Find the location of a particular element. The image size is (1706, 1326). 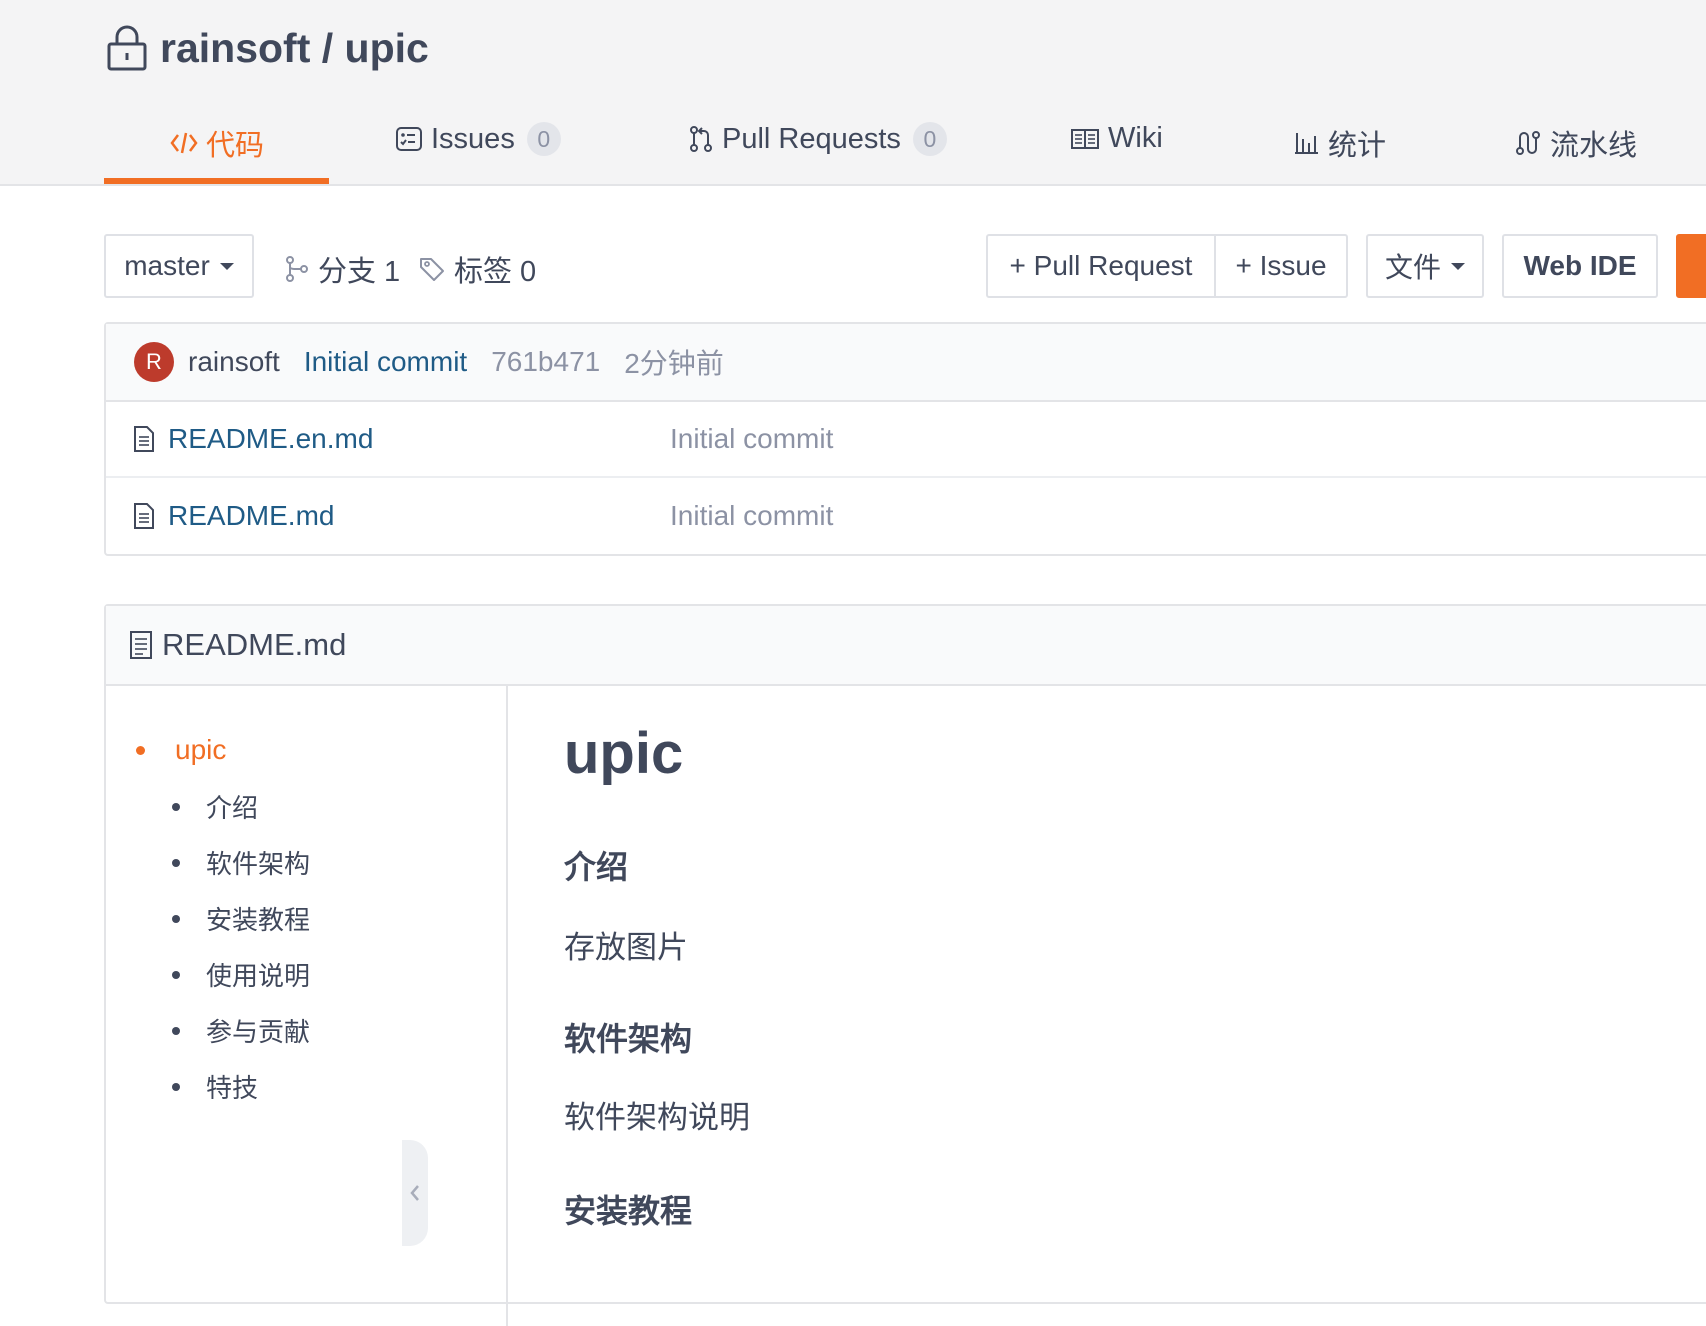

toc-item-label: 参与贡献 is located at coordinates (258, 1032).